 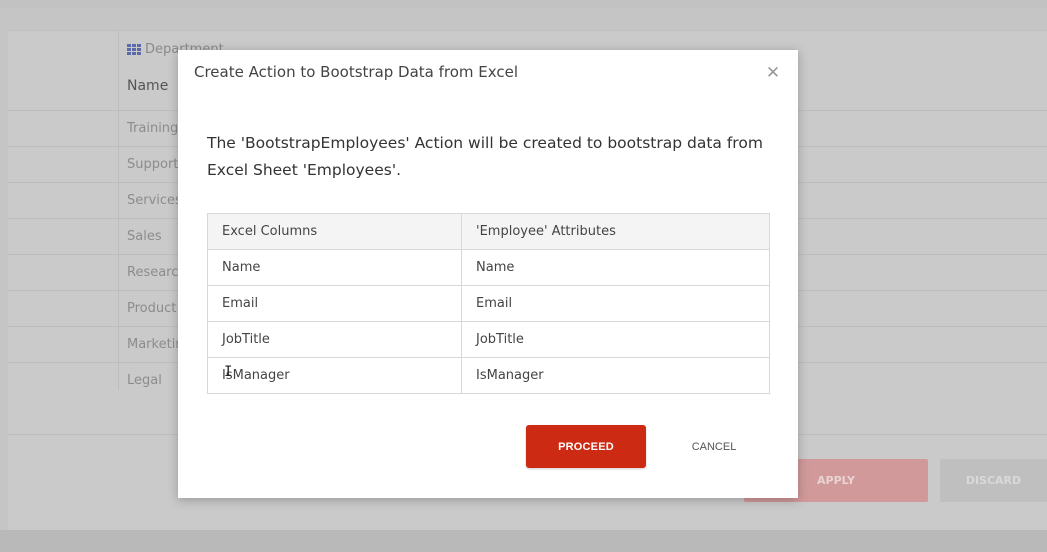 I want to click on header-divider, so click(x=527, y=30).